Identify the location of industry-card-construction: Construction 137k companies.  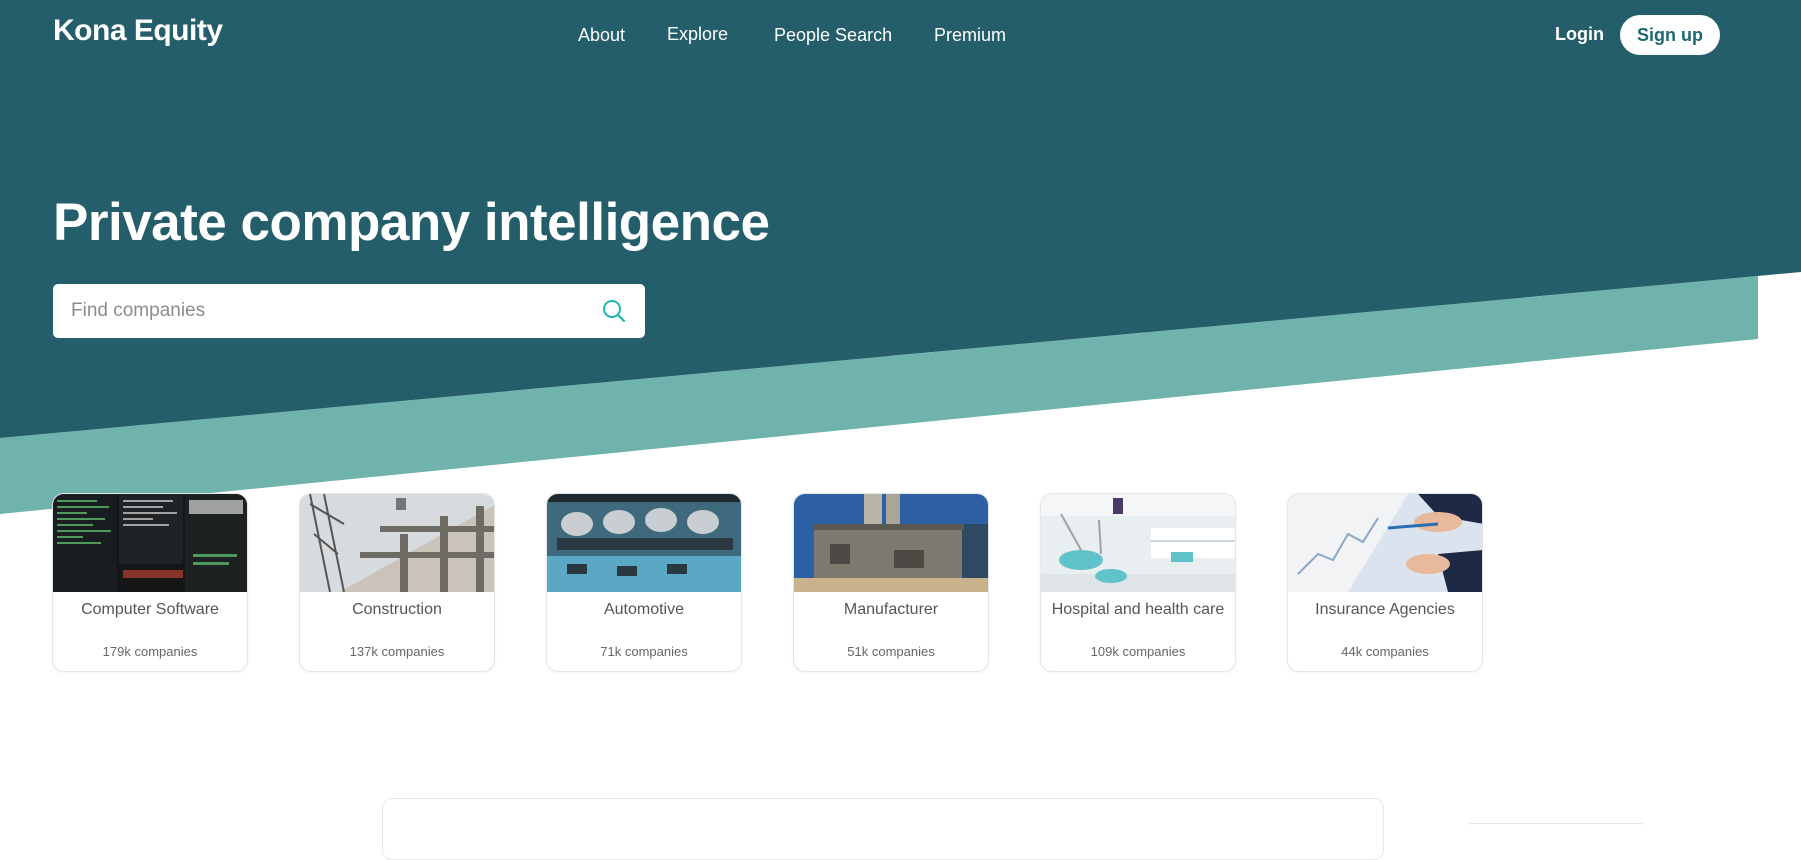
(397, 582).